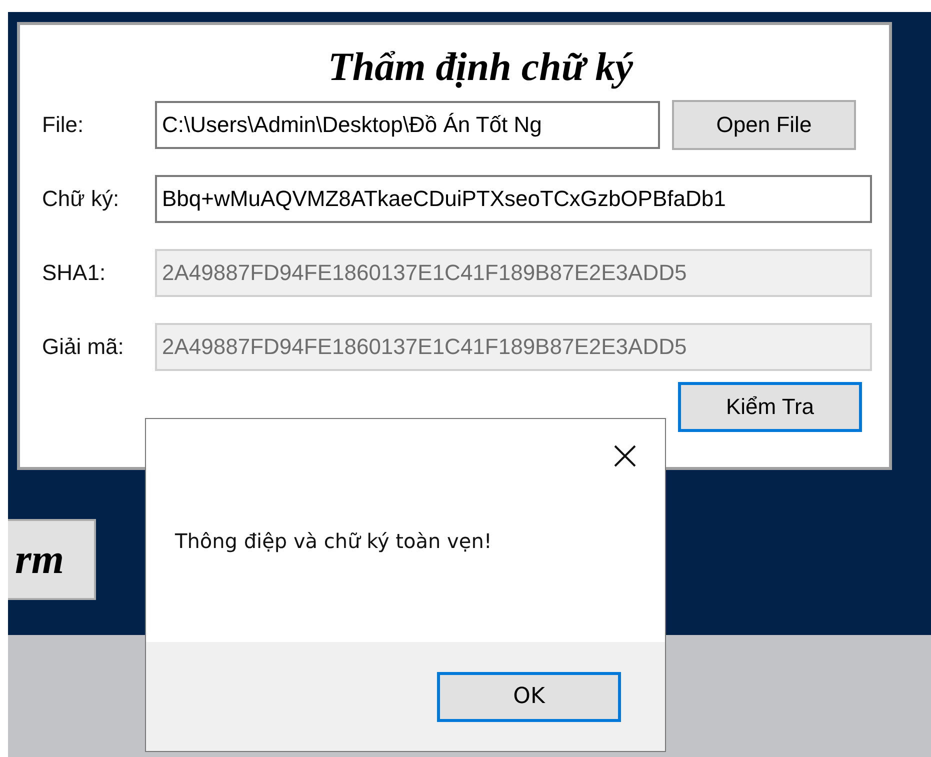 The width and height of the screenshot is (931, 757). Describe the element at coordinates (480, 67) in the screenshot. I see `form-title: Thẩm định chữ ký` at that location.